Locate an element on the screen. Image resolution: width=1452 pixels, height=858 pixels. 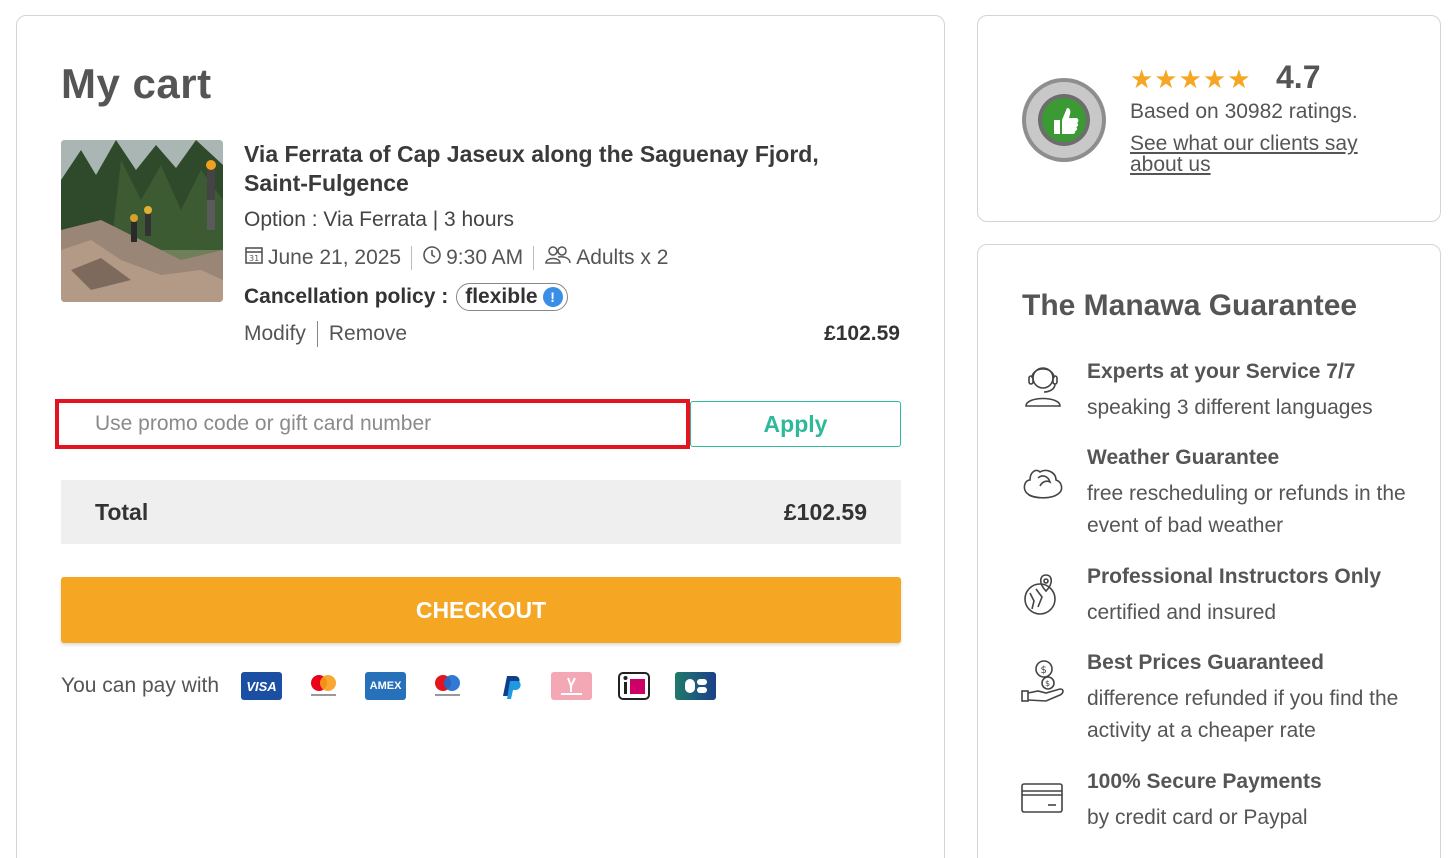
booking-participants: Adults x 2 is located at coordinates (622, 257).